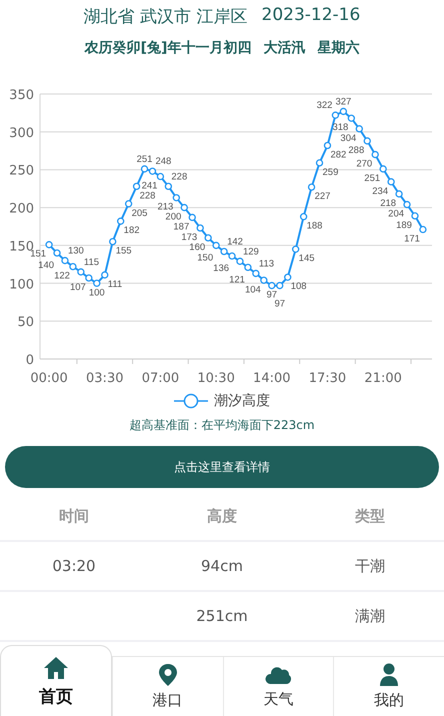  What do you see at coordinates (327, 378) in the screenshot?
I see `x-tick-label: 17:30` at bounding box center [327, 378].